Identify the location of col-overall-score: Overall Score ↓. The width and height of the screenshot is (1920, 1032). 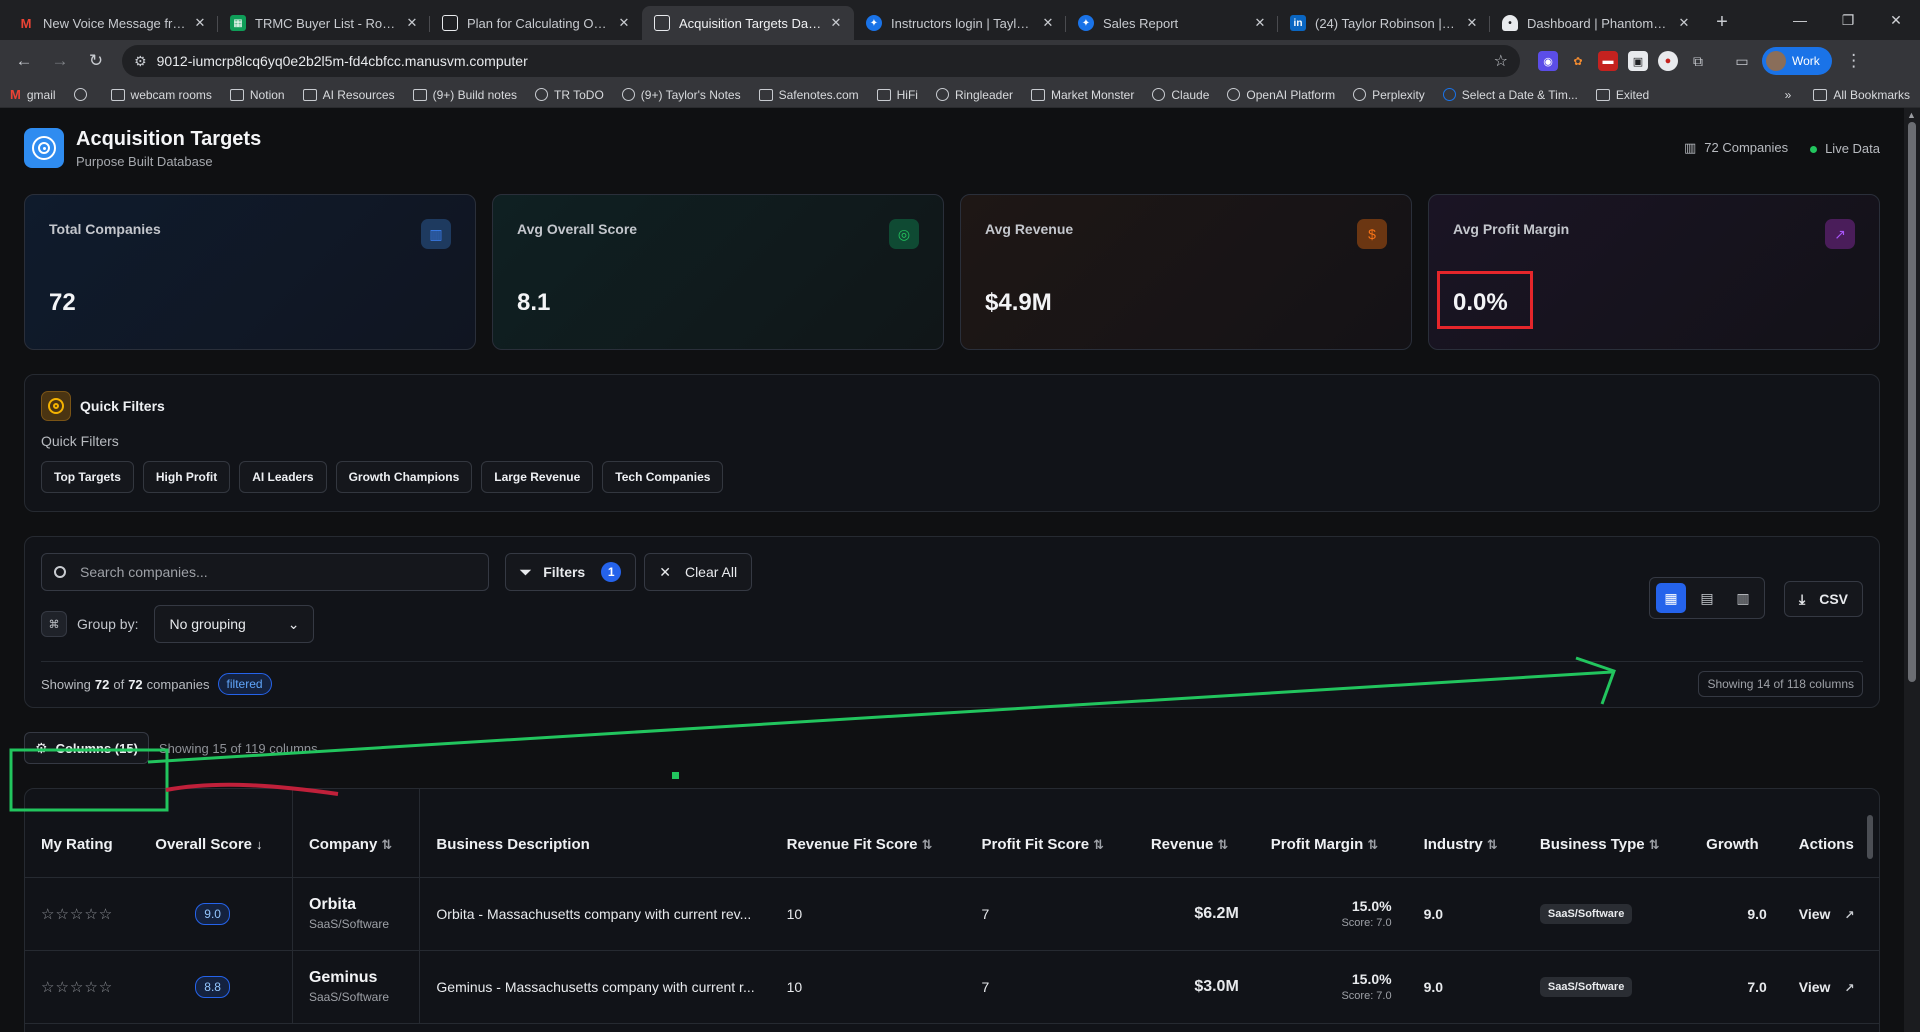
(216, 833).